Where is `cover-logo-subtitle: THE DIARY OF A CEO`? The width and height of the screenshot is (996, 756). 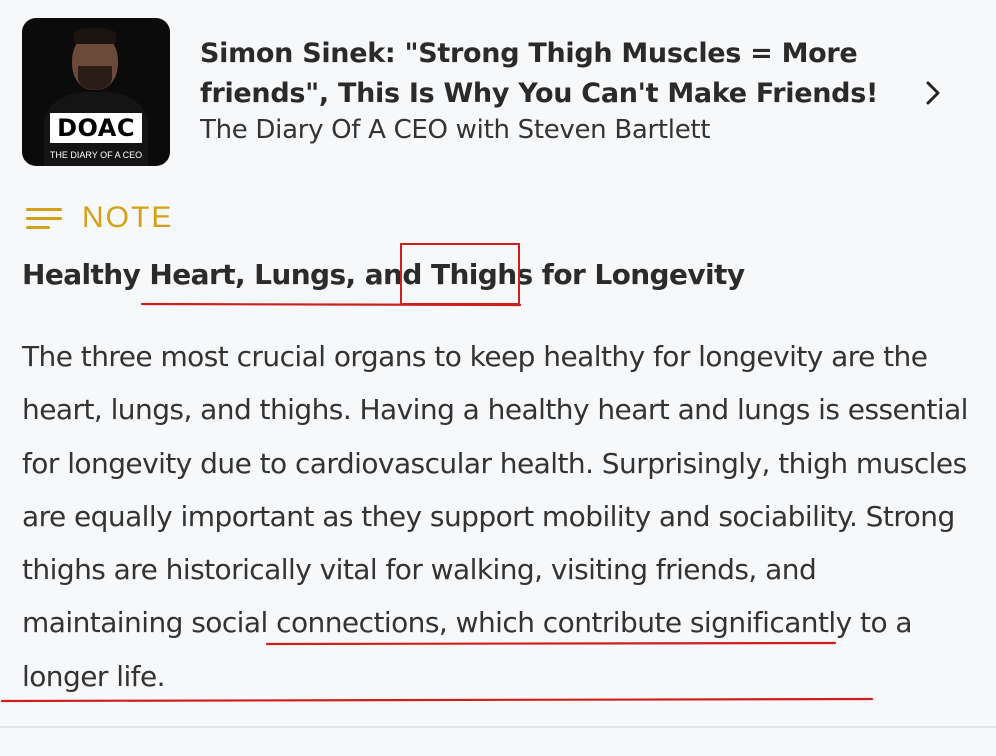
cover-logo-subtitle: THE DIARY OF A CEO is located at coordinates (96, 155).